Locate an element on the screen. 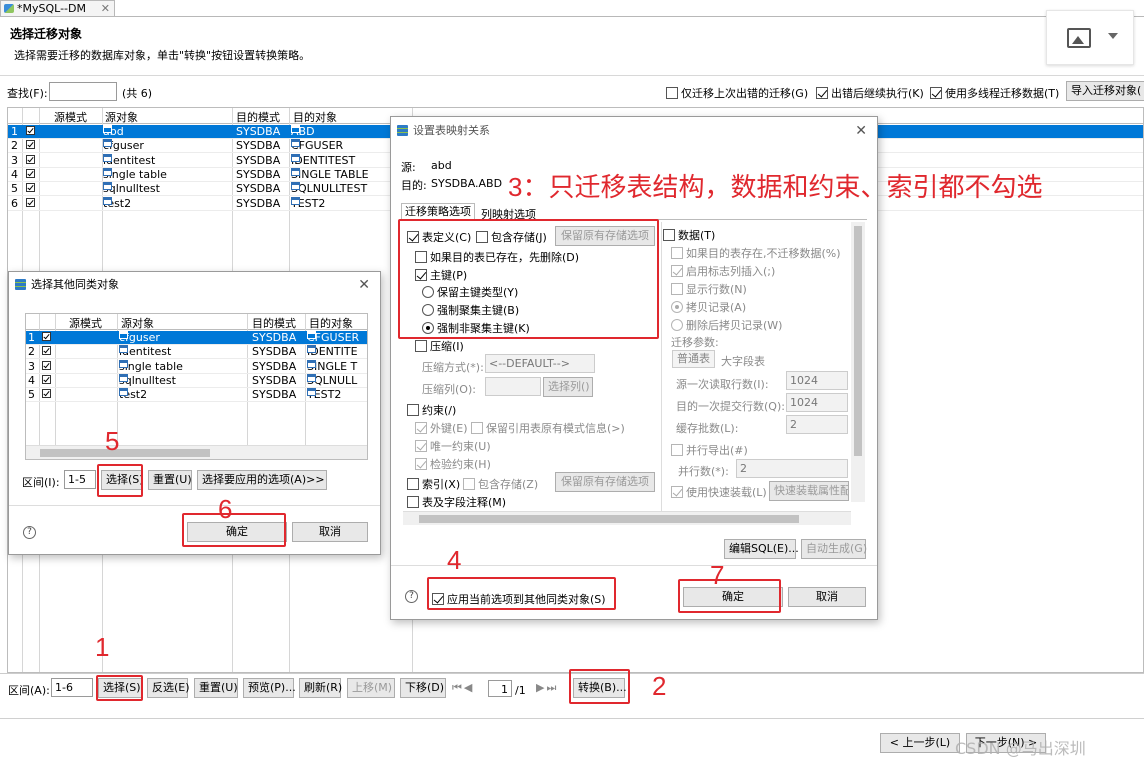 This screenshot has width=1144, height=762. range-input: 1-6 is located at coordinates (72, 687).